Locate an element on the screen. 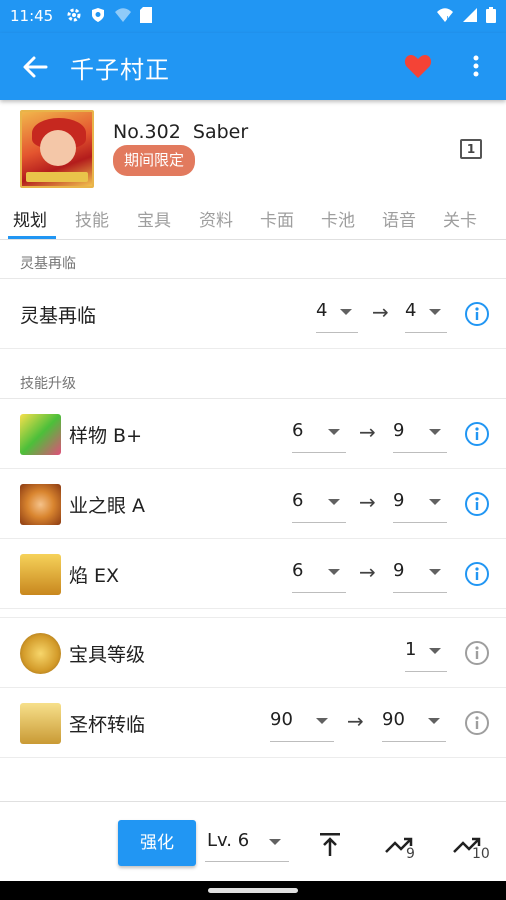 This screenshot has height=900, width=506. sim-card-icon is located at coordinates (146, 15).